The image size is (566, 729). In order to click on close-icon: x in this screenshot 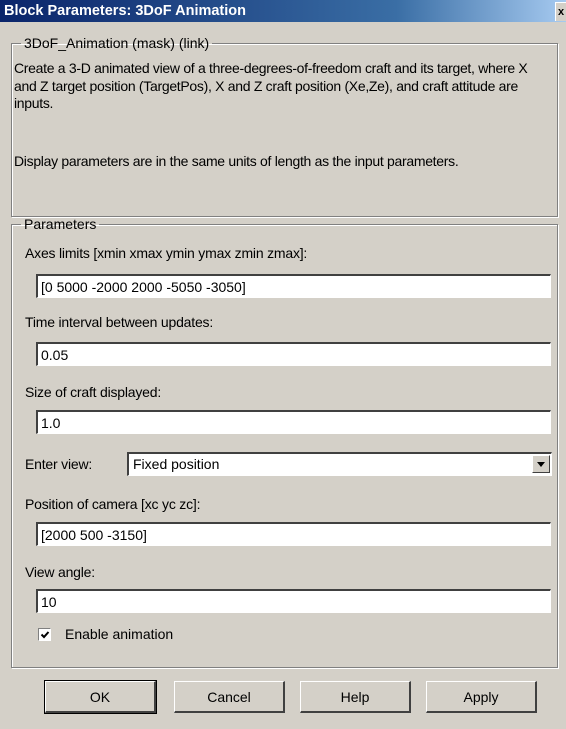, I will do `click(561, 12)`.